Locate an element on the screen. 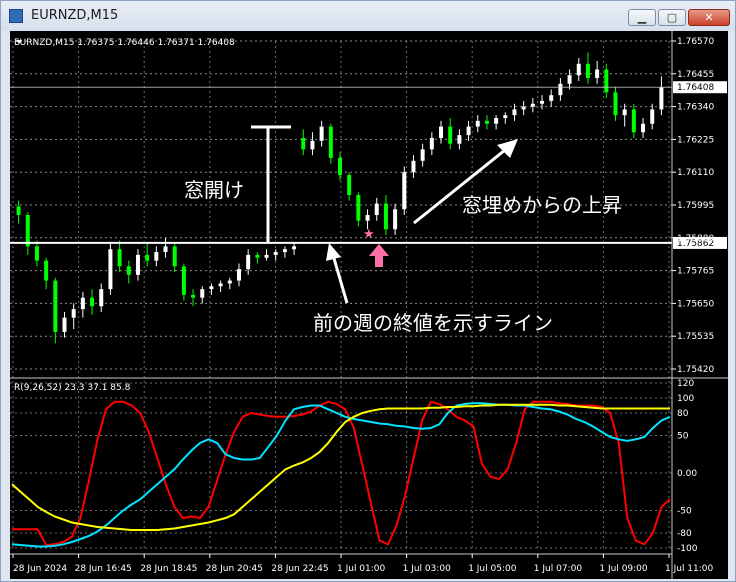  indicator-panel-header: R(9,26,52) 23.3 37.1 85.8 is located at coordinates (72, 388).